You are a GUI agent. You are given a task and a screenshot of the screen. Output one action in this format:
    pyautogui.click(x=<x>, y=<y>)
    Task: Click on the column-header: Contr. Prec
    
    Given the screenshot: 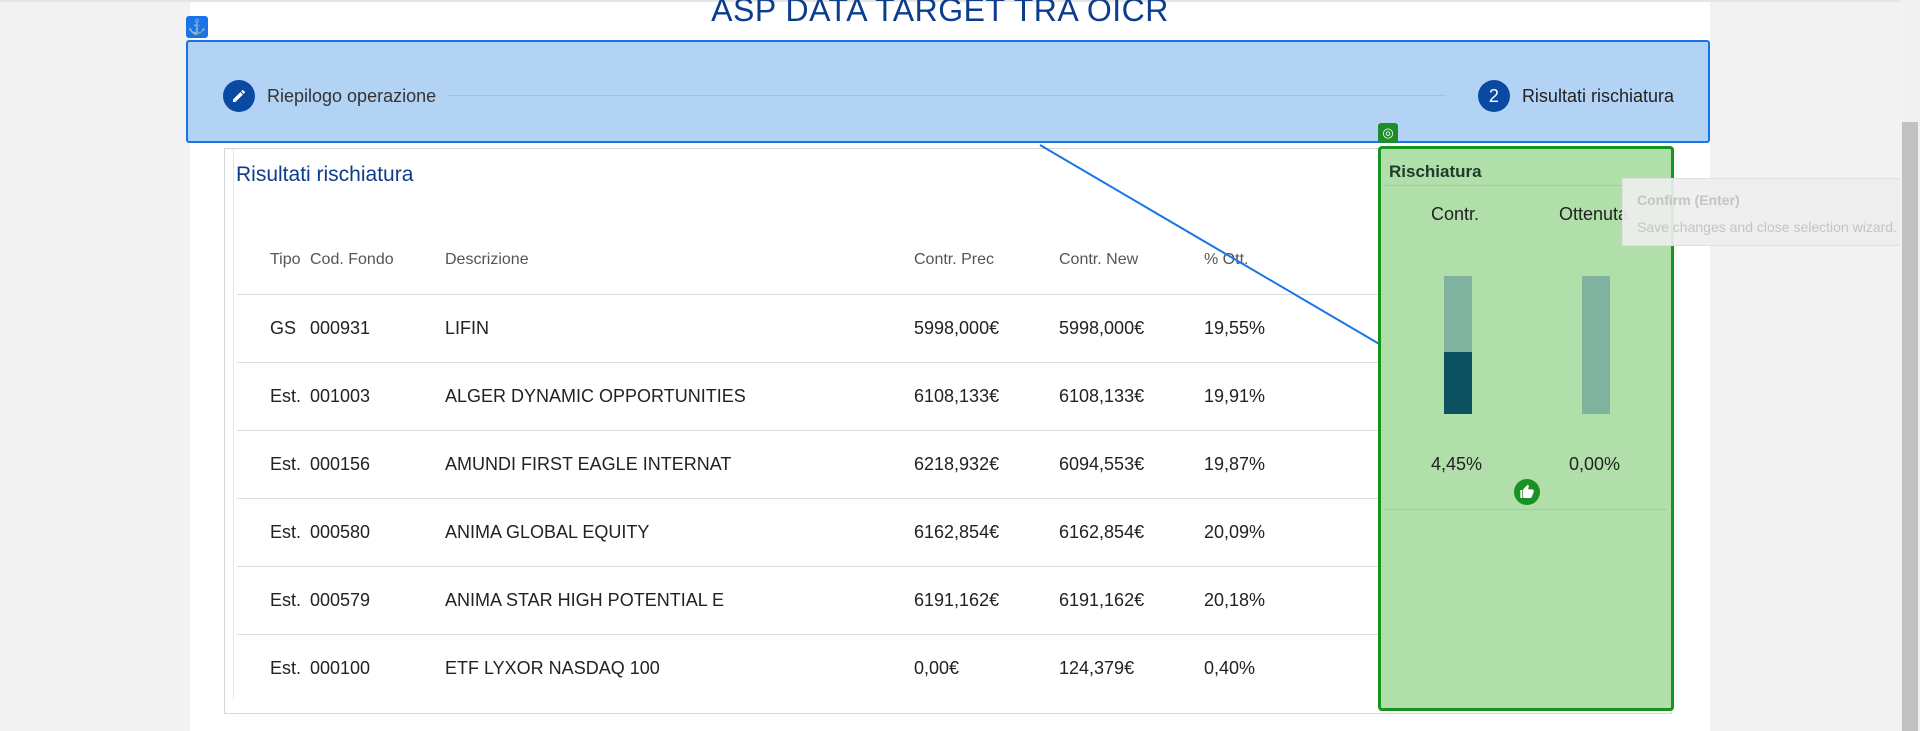 What is the action you would take?
    pyautogui.click(x=985, y=260)
    